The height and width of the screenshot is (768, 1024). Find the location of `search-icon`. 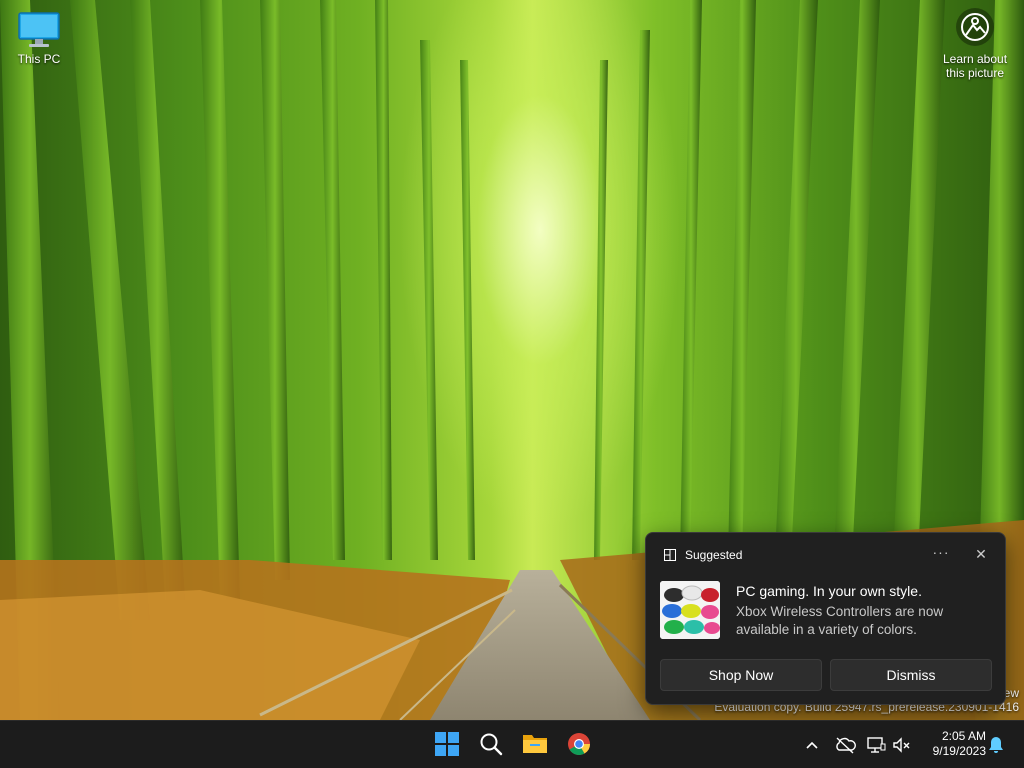

search-icon is located at coordinates (491, 744).